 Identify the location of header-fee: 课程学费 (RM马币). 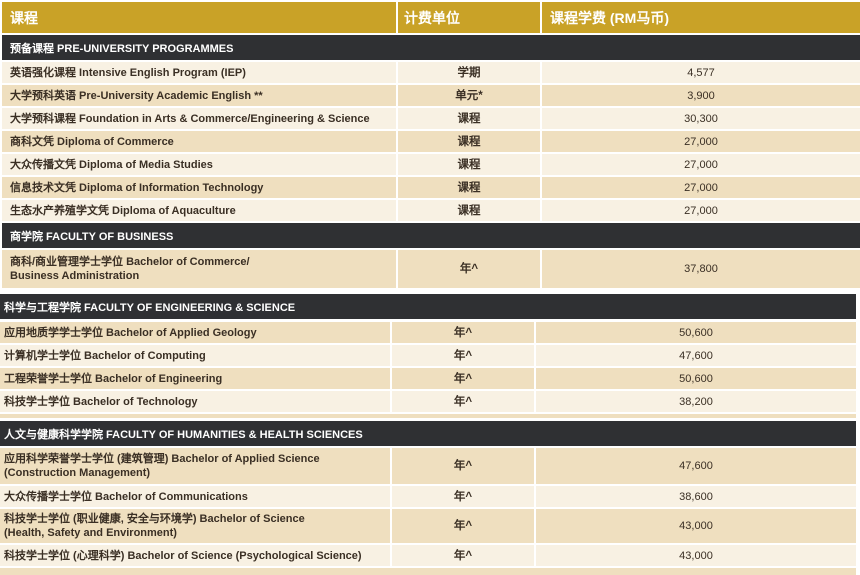
(701, 17).